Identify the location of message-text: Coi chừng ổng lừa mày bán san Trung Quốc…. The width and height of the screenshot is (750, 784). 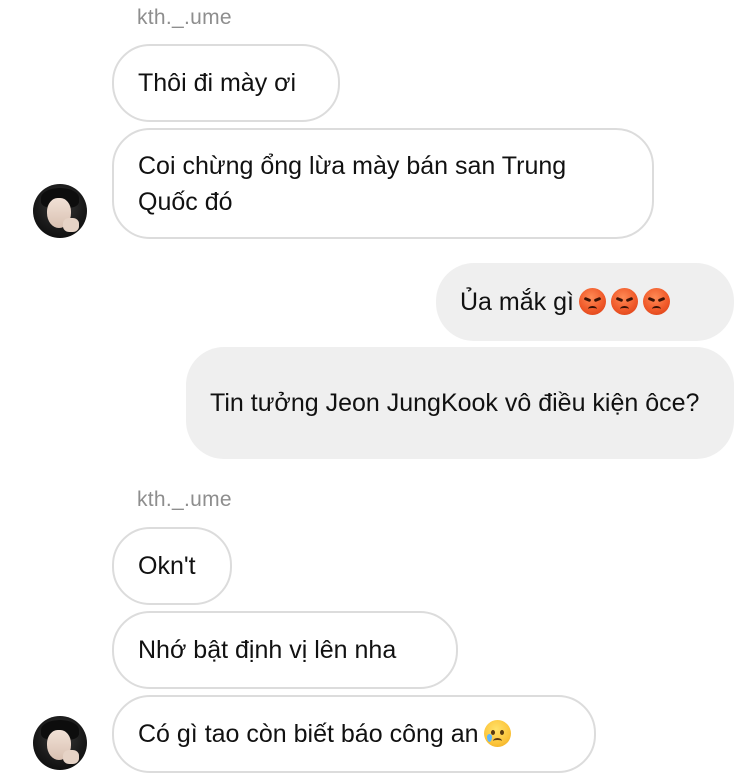
(352, 183).